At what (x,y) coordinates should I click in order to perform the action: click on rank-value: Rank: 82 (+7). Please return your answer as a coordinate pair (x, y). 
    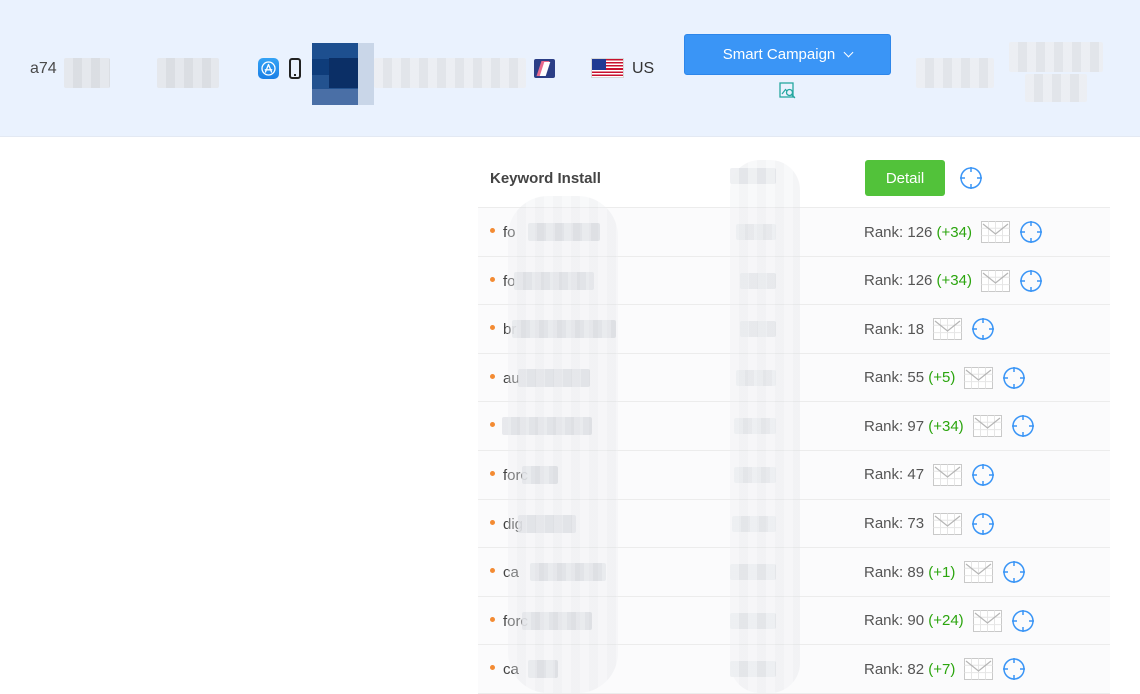
    Looking at the image, I should click on (910, 669).